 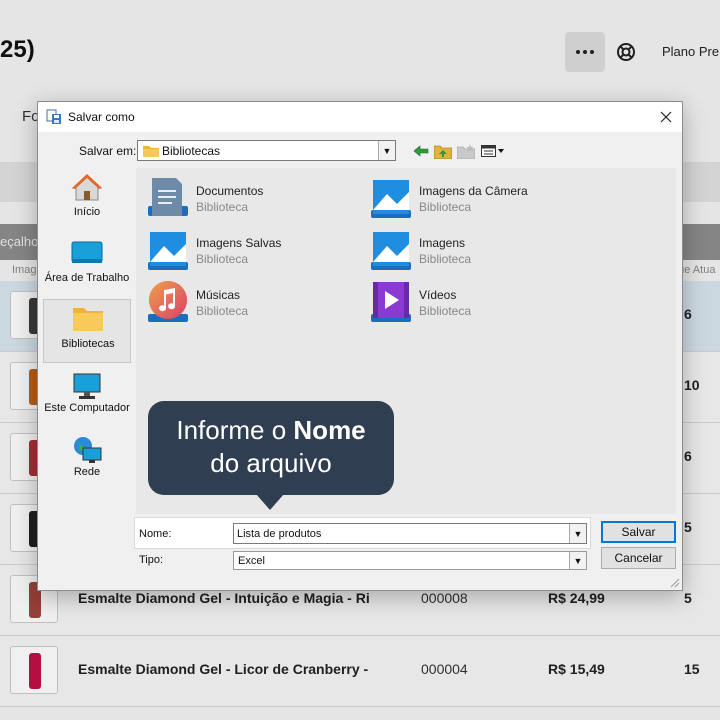 I want to click on saved-pictures-library-icon, so click(x=168, y=251).